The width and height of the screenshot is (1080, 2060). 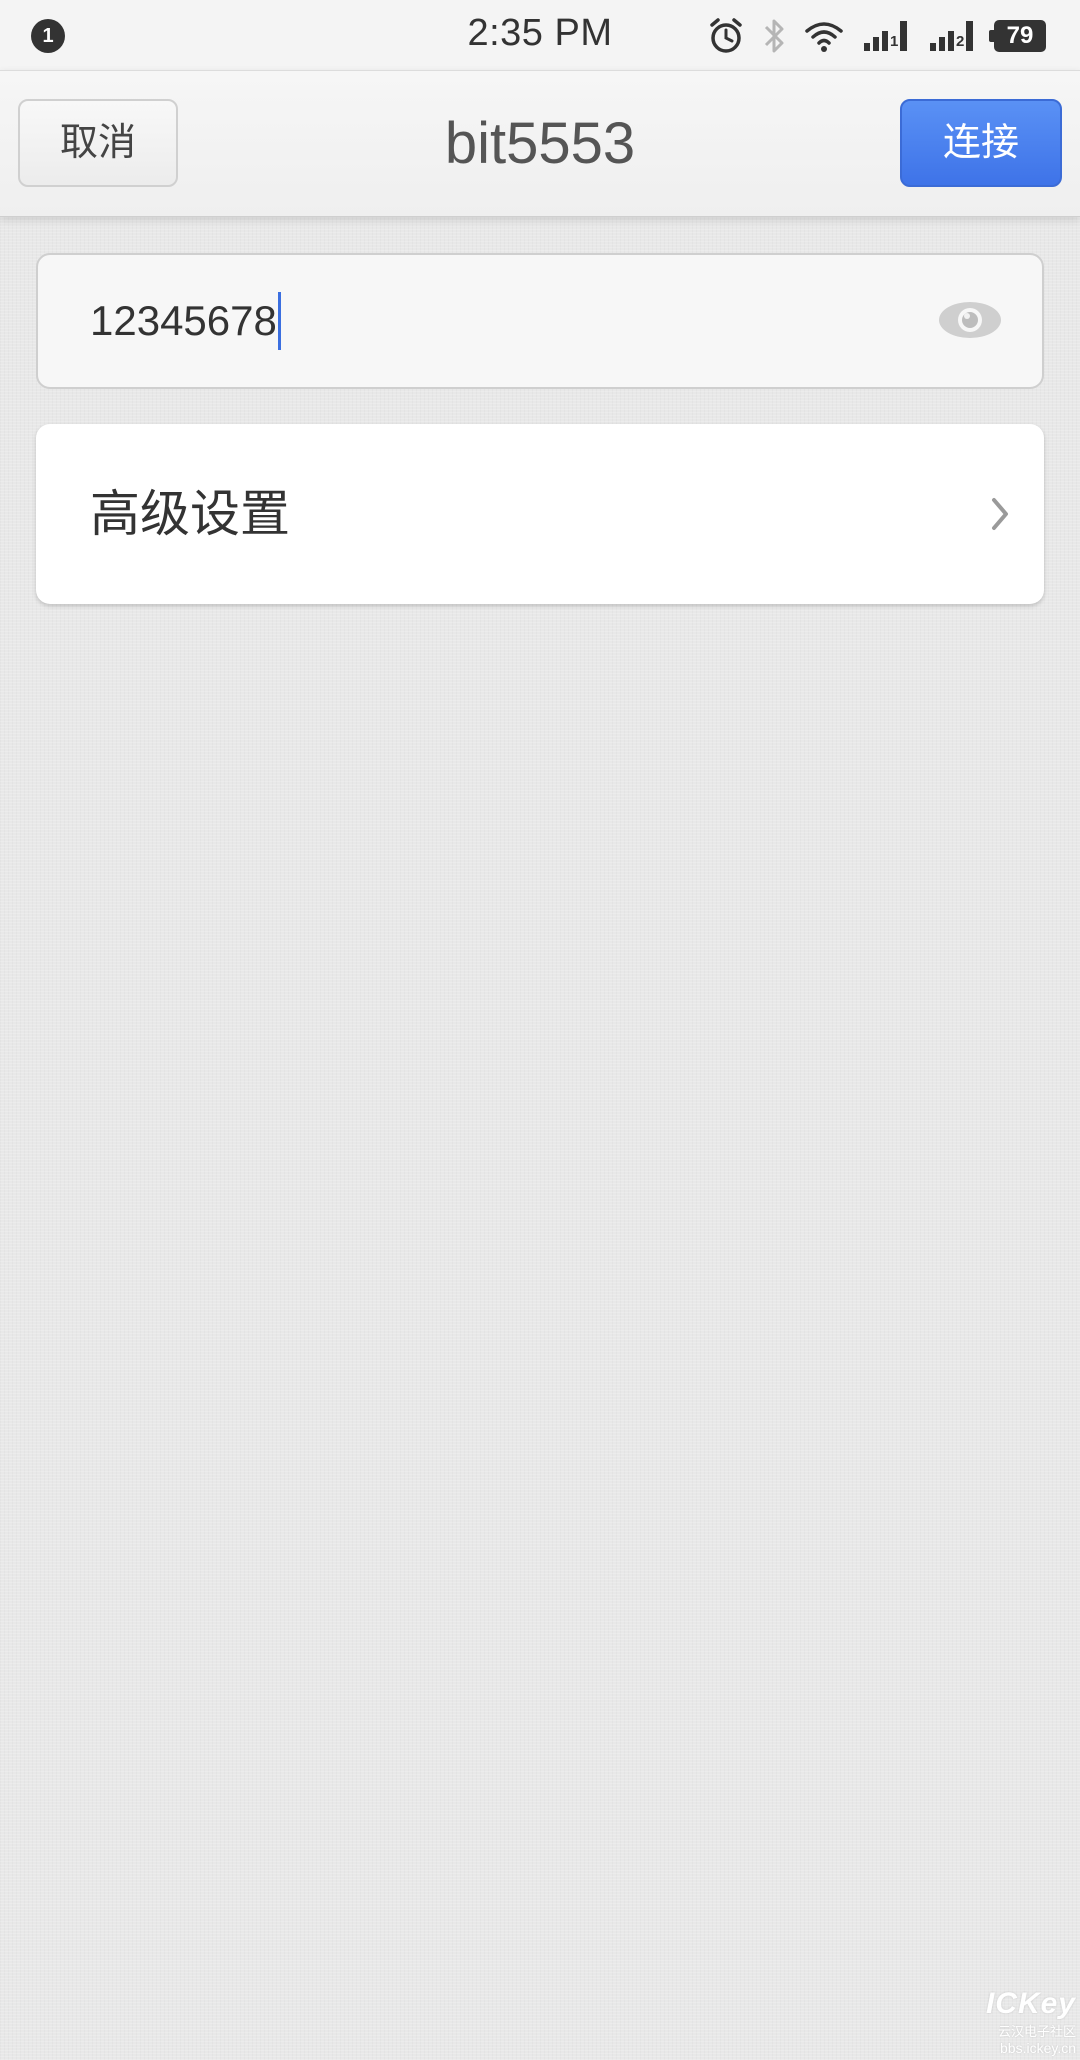 I want to click on header-bar: 取消 bit5553 连接, so click(x=540, y=143).